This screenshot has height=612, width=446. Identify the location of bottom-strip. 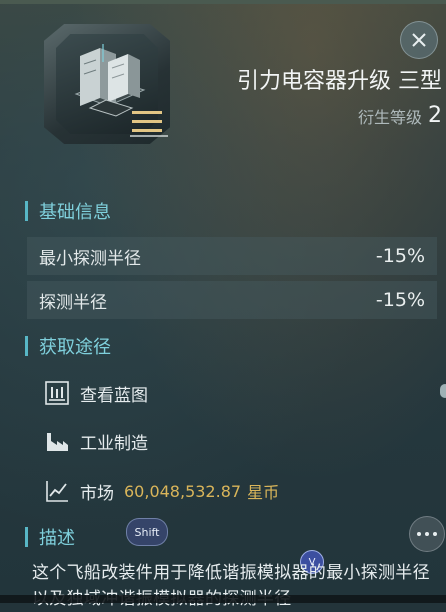
(223, 599).